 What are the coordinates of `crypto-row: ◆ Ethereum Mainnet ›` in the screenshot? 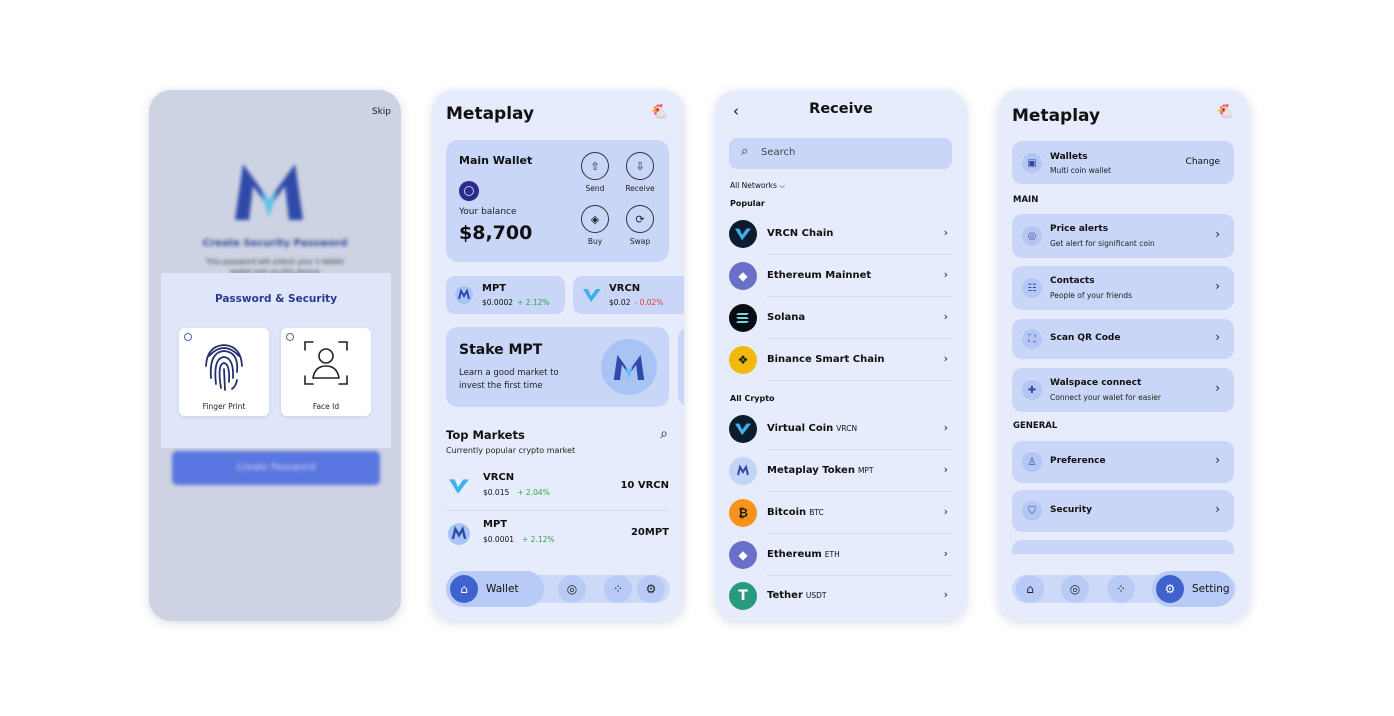 It's located at (840, 276).